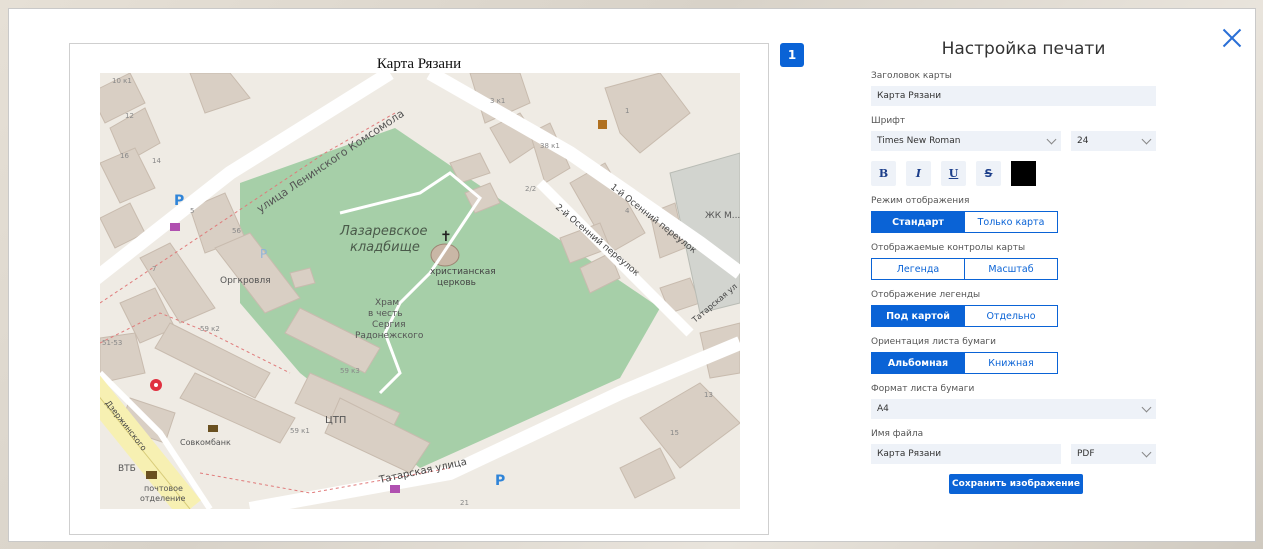 The width and height of the screenshot is (1263, 549). Describe the element at coordinates (464, 503) in the screenshot. I see `svg-text: 21` at that location.